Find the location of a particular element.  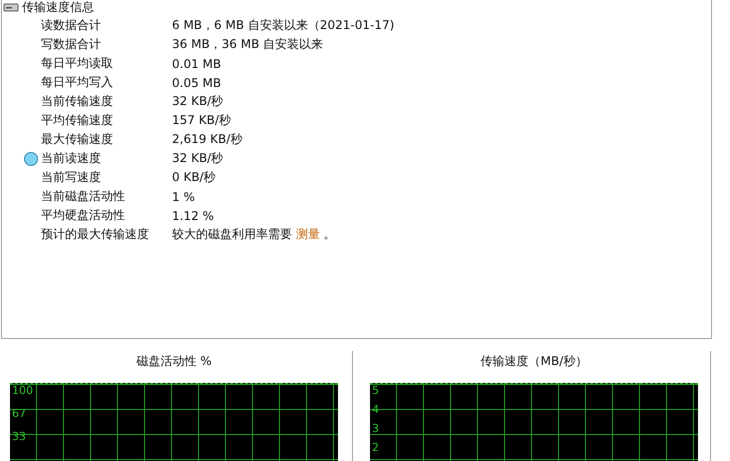

graph-title: 传输速度（MB/秒） is located at coordinates (534, 361).